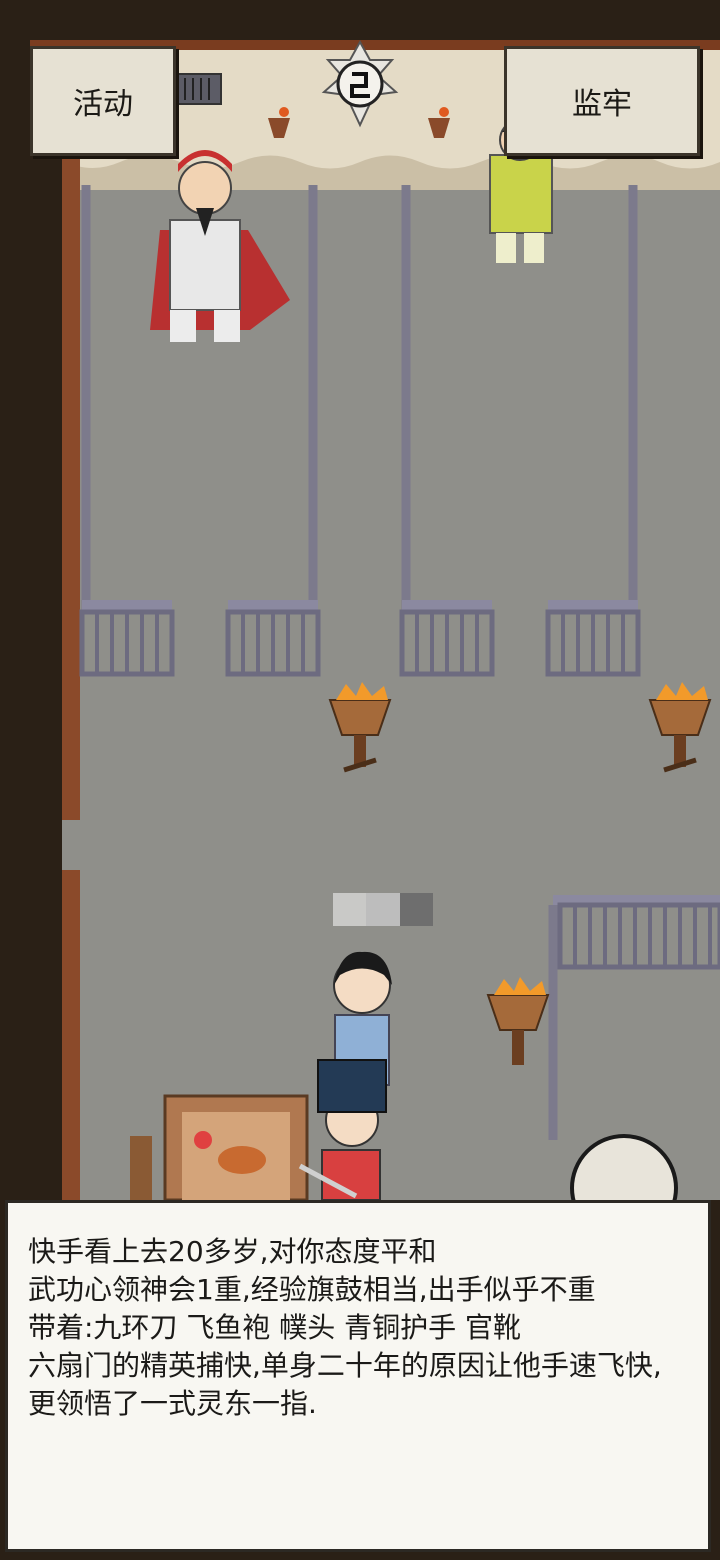 The image size is (720, 1560). I want to click on dialog-line: 六扇门的精英捕快,单身二十年的原因让他手速飞快,, so click(345, 1365).